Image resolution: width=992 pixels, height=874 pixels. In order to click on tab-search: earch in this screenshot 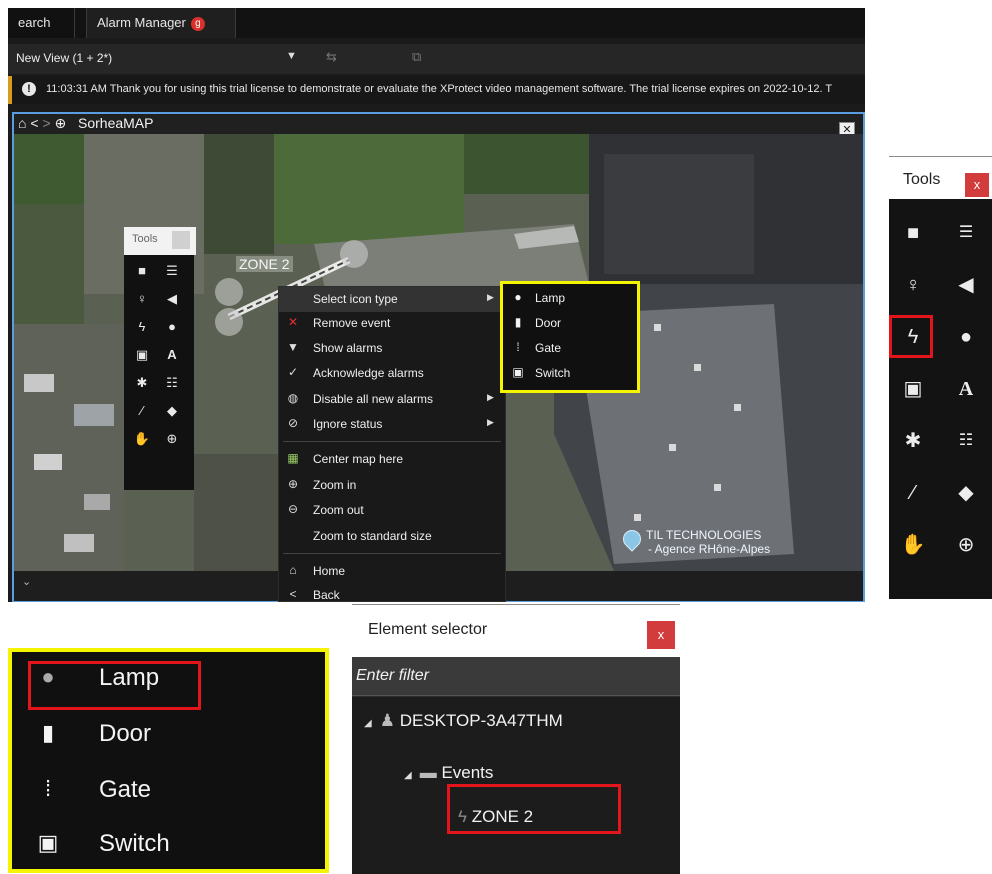, I will do `click(41, 23)`.